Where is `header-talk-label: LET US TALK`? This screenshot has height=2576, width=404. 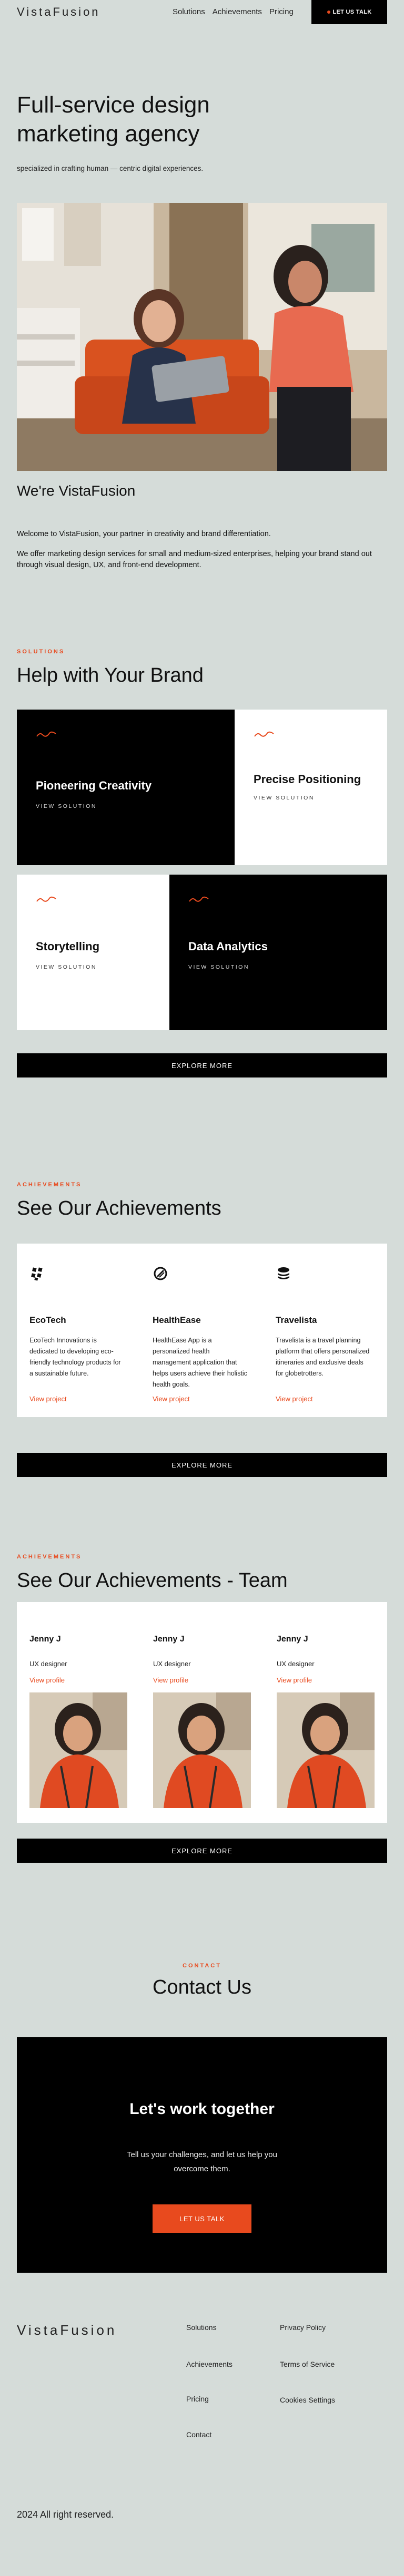
header-talk-label: LET US TALK is located at coordinates (352, 12).